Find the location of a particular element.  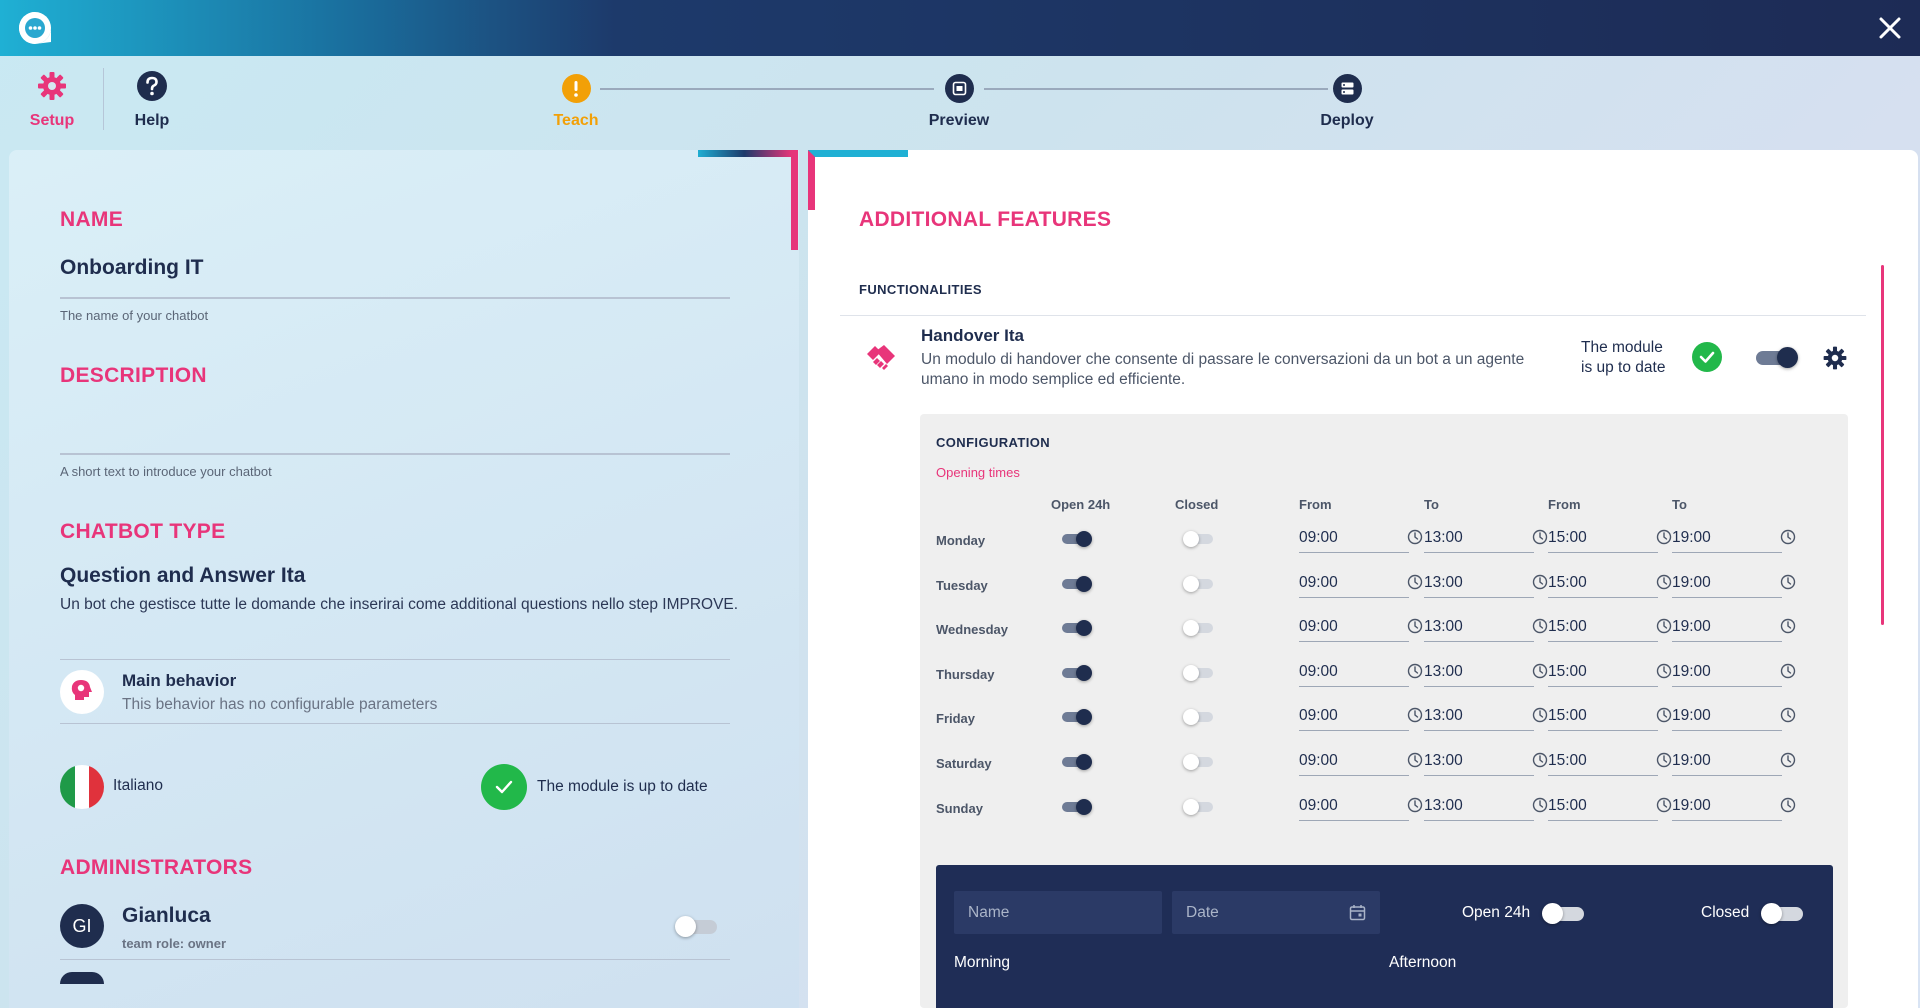

time-value: 09:00 is located at coordinates (1318, 760).